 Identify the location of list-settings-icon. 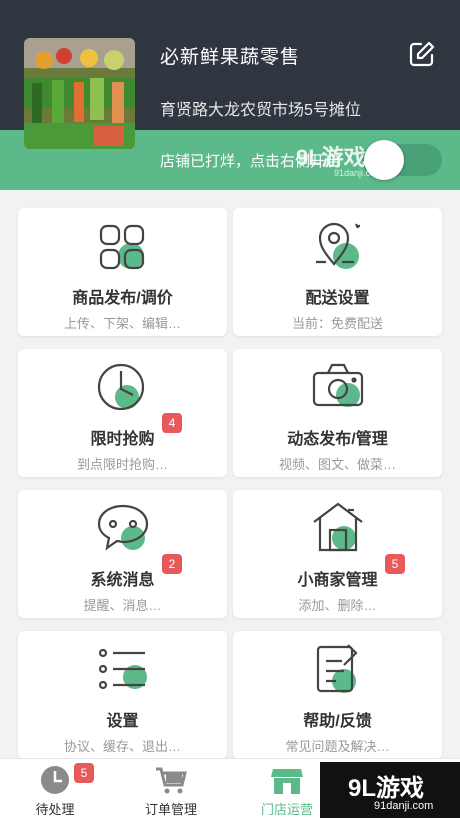
(123, 669).